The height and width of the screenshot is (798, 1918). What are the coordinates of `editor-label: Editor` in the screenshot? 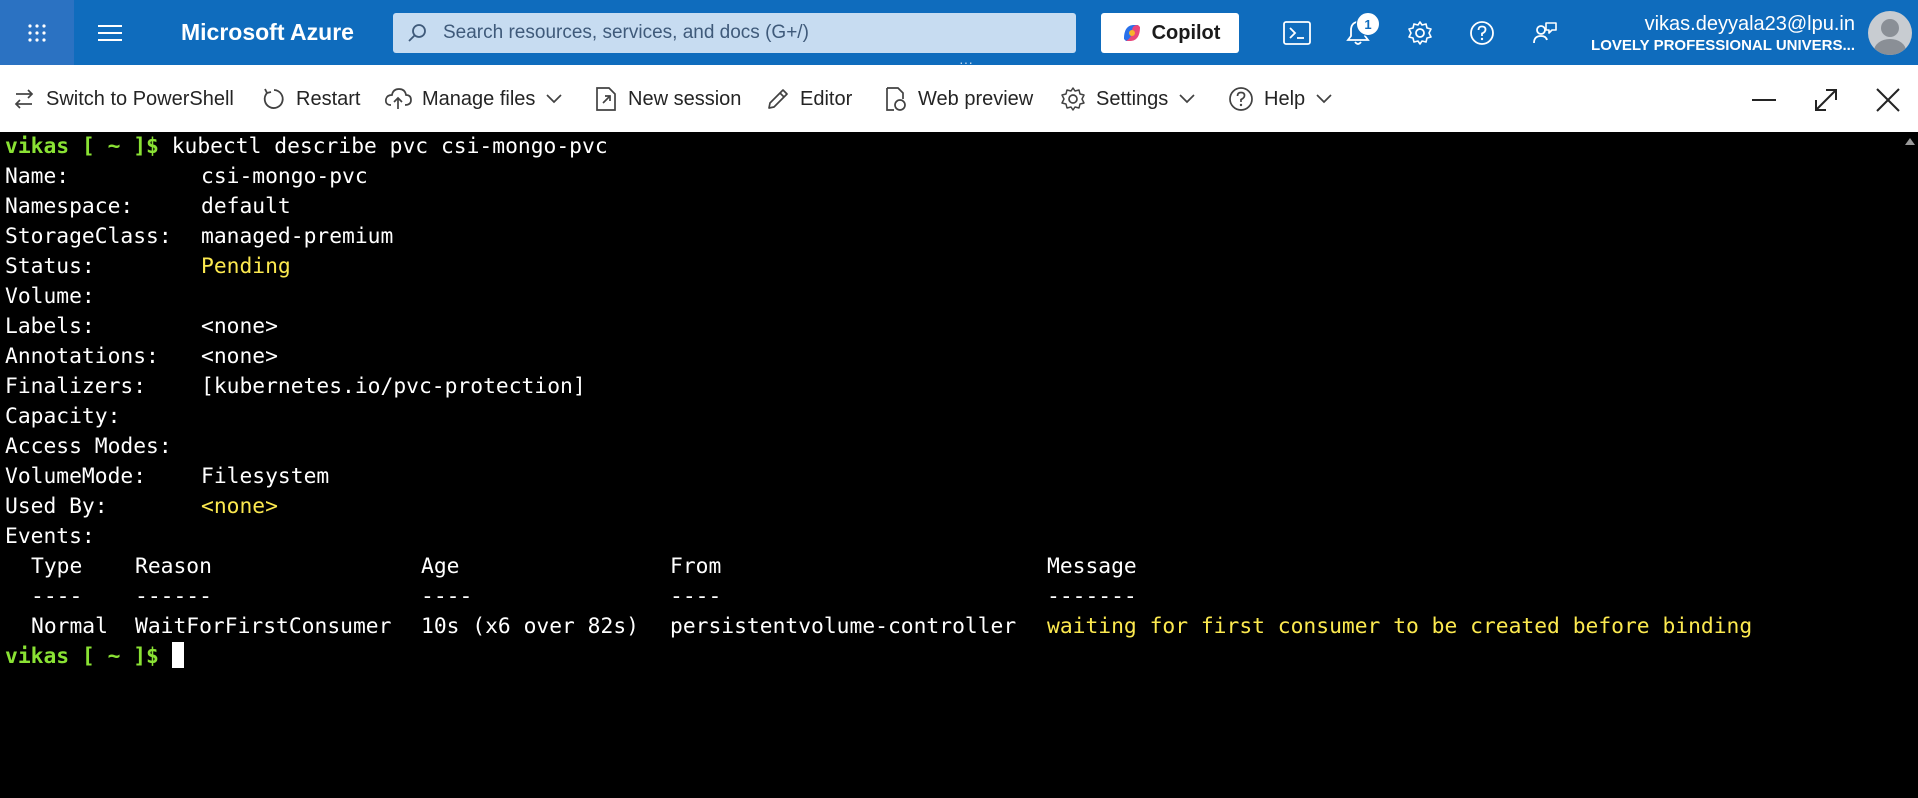 It's located at (826, 98).